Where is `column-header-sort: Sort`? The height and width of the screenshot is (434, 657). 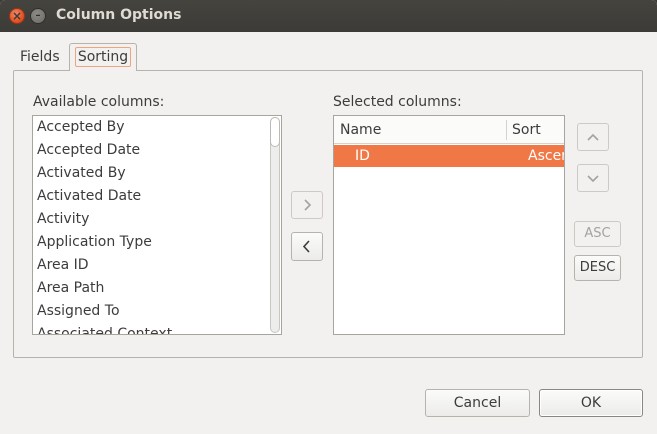
column-header-sort: Sort is located at coordinates (526, 130).